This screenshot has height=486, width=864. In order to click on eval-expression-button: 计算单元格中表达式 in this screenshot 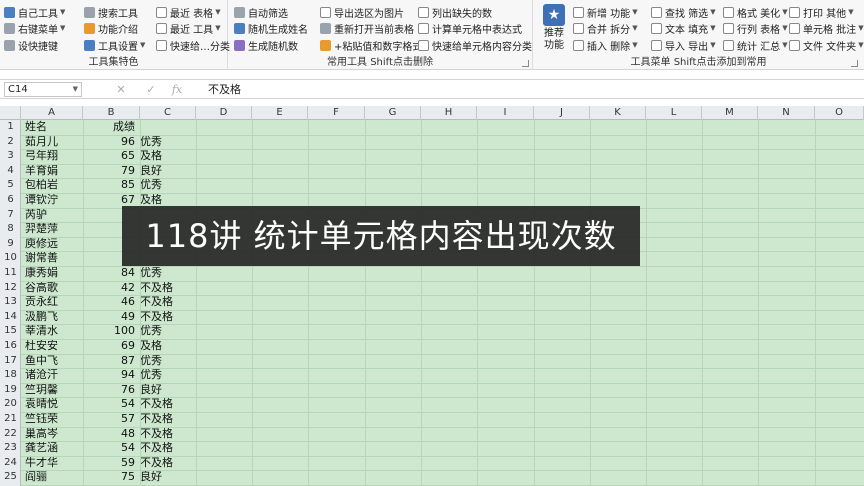, I will do `click(470, 28)`.